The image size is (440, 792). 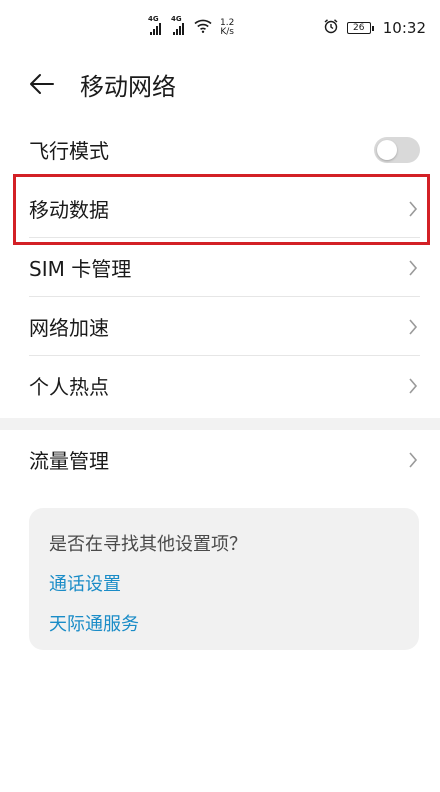 I want to click on status-bar-right: 26 10:32, so click(x=374, y=28).